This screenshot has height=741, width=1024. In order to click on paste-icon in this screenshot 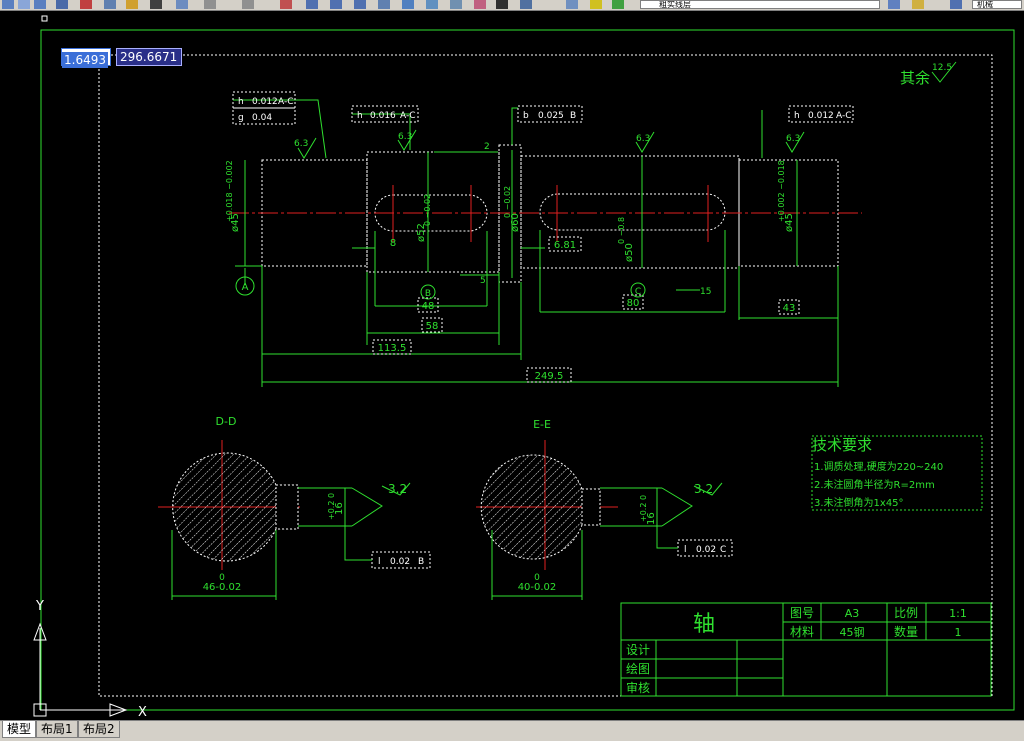, I will do `click(132, 4)`.